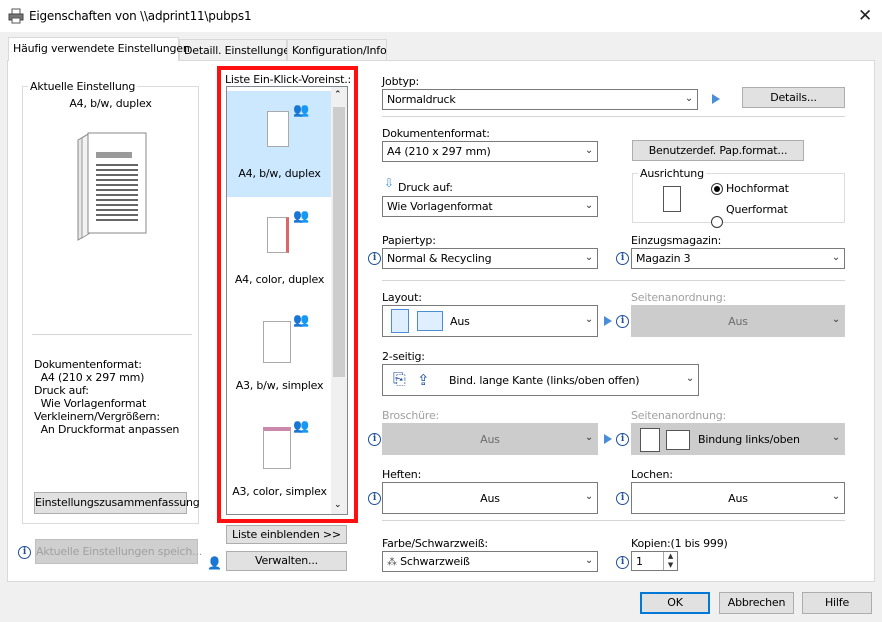  Describe the element at coordinates (679, 543) in the screenshot. I see `copies-label: Kopien:(1 bis 999)` at that location.